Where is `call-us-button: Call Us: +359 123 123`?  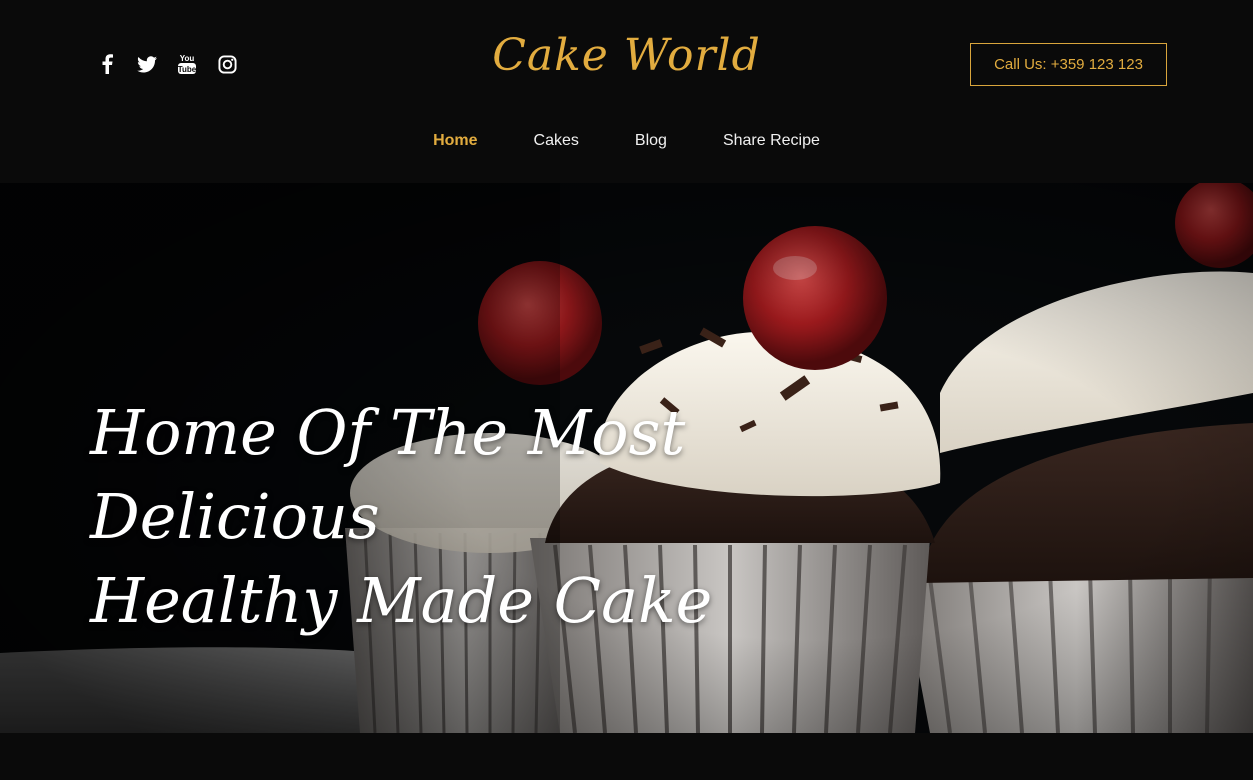
call-us-button: Call Us: +359 123 123 is located at coordinates (1068, 64).